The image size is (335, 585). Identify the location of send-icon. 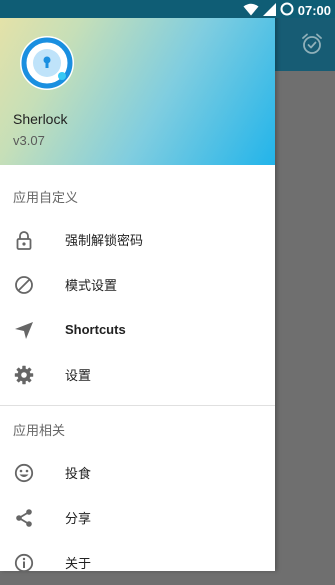
(24, 330).